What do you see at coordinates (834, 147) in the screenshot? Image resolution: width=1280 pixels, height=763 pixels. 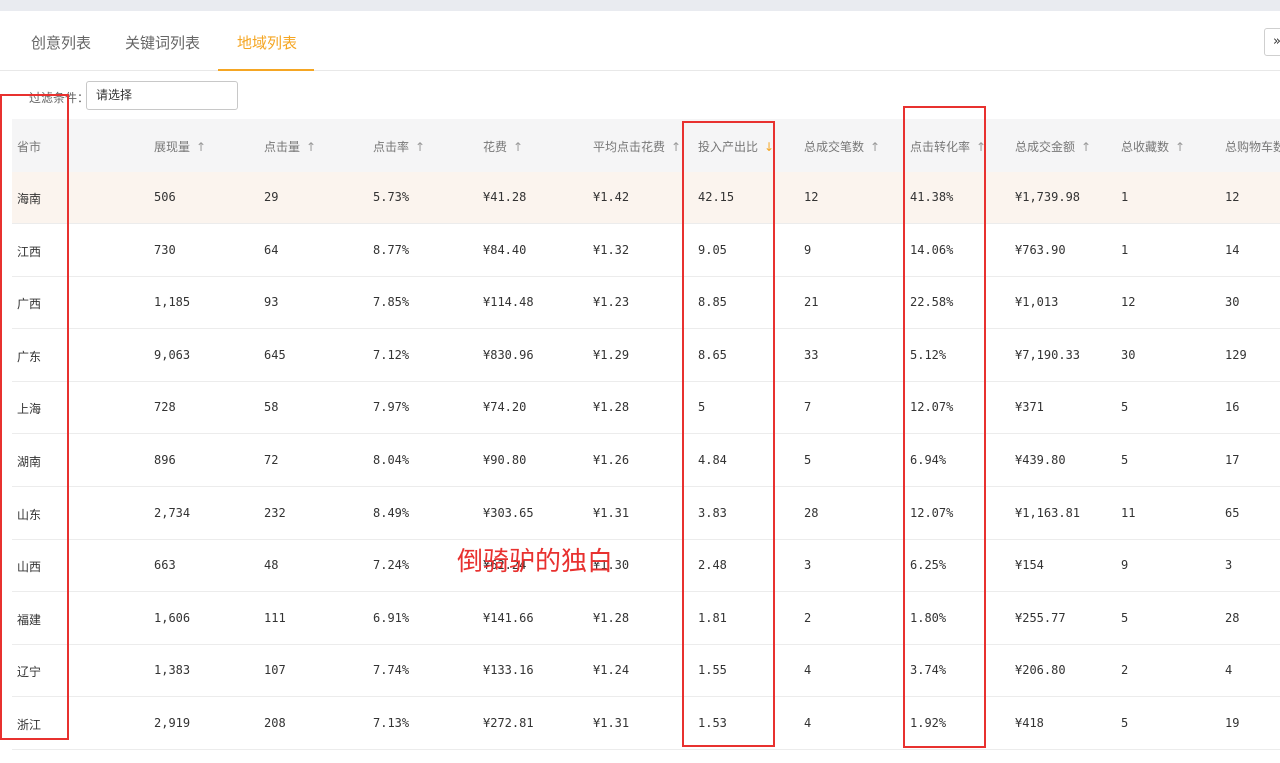 I see `column-header-label: 总成交笔数` at bounding box center [834, 147].